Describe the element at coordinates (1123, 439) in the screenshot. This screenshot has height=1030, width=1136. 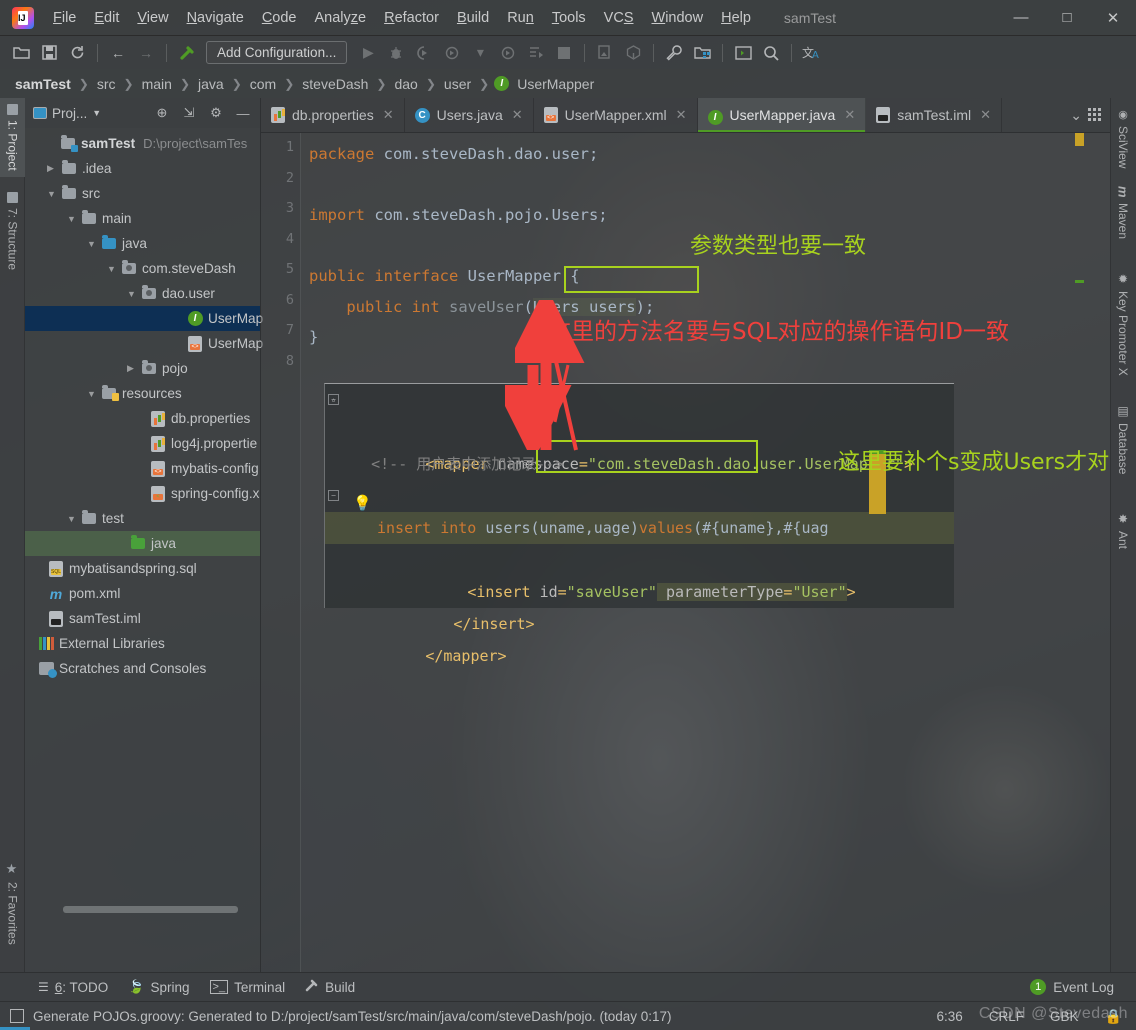
I see `sidebar-item-database: ▤ Database` at that location.